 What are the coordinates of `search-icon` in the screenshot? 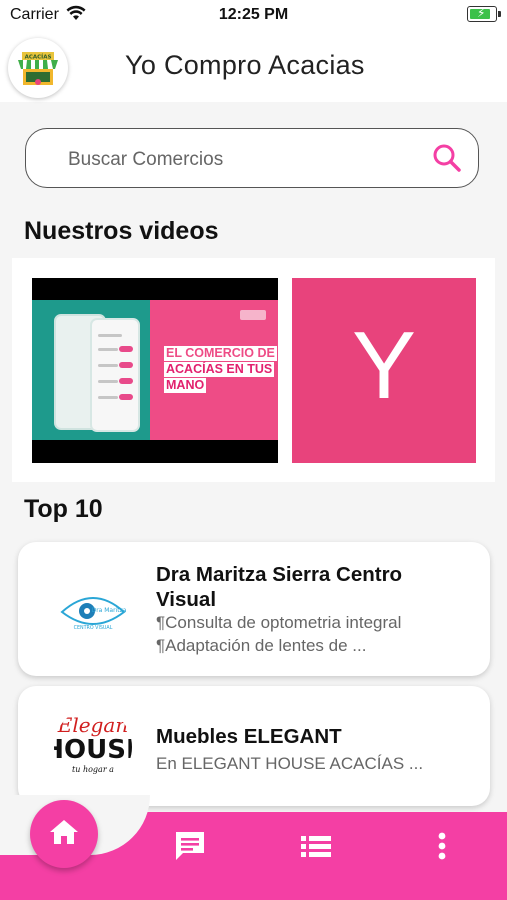 It's located at (447, 160).